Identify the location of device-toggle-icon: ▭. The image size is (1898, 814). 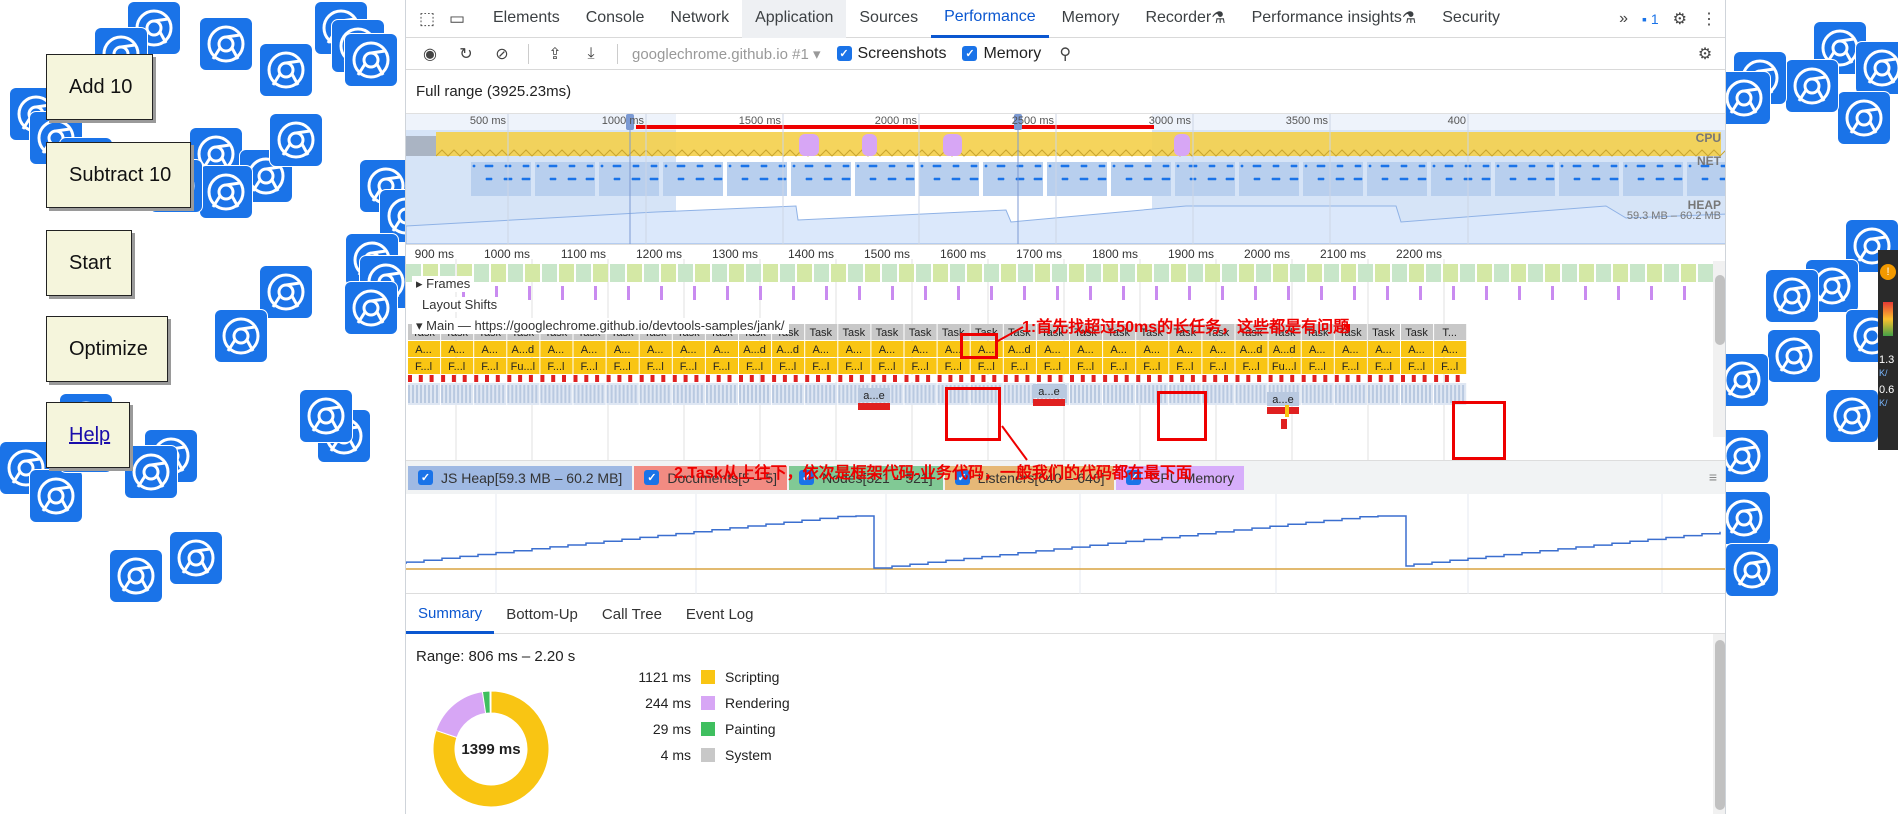
(457, 19).